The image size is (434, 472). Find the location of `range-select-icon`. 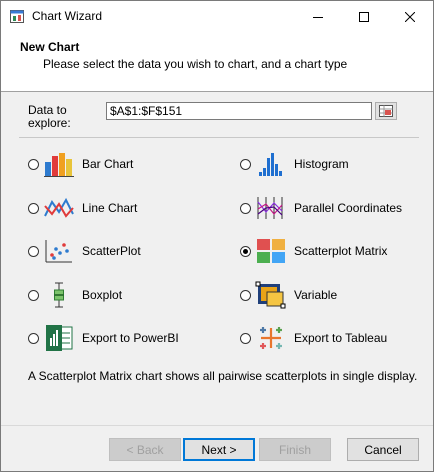

range-select-icon is located at coordinates (386, 111).